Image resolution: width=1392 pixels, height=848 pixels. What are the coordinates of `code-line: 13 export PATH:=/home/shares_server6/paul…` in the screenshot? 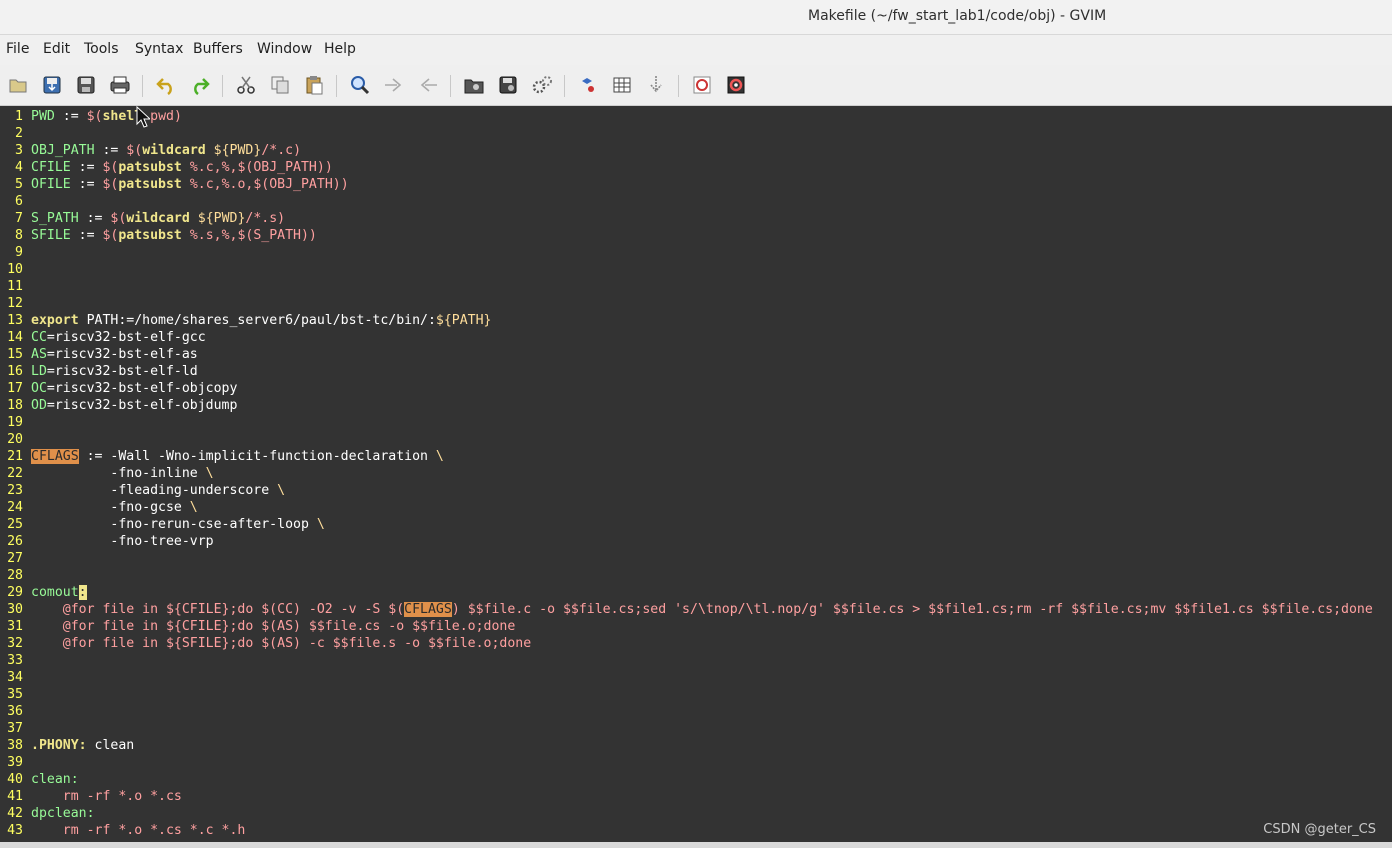 It's located at (696, 320).